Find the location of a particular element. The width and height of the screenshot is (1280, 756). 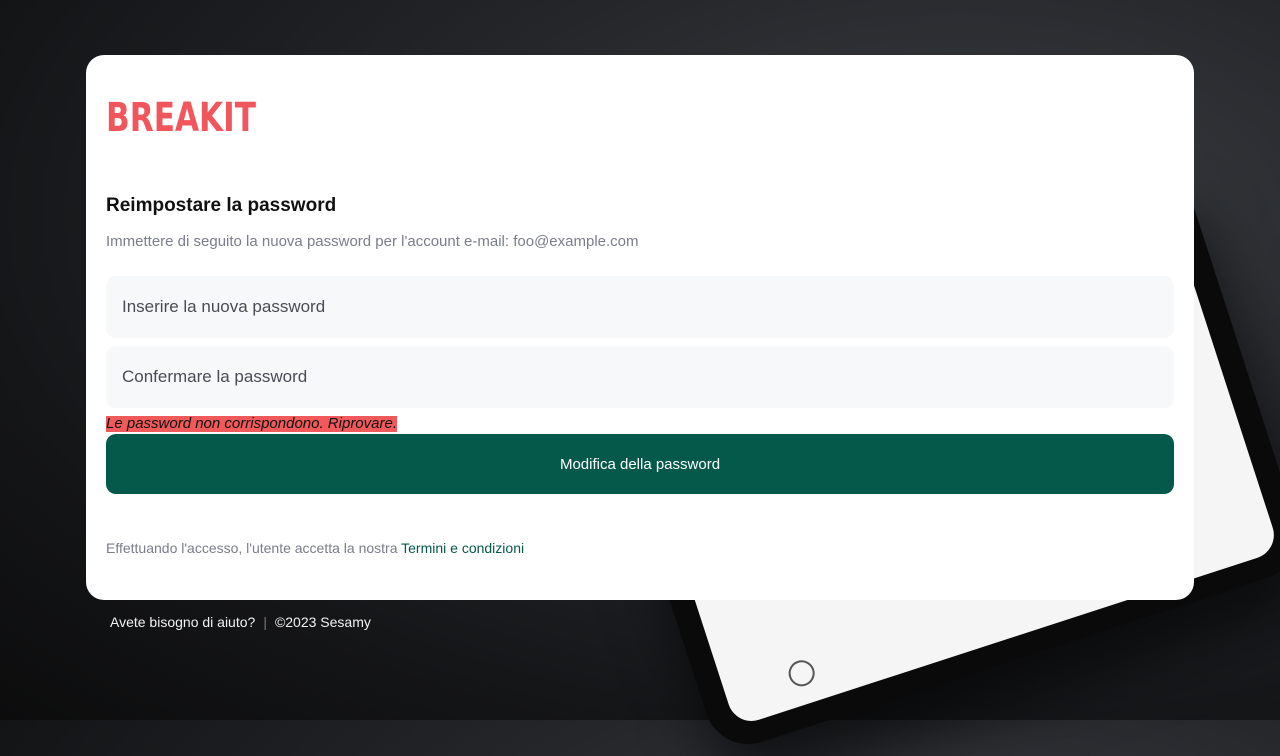

breakit-logo-text: BREAKIT is located at coordinates (181, 114).